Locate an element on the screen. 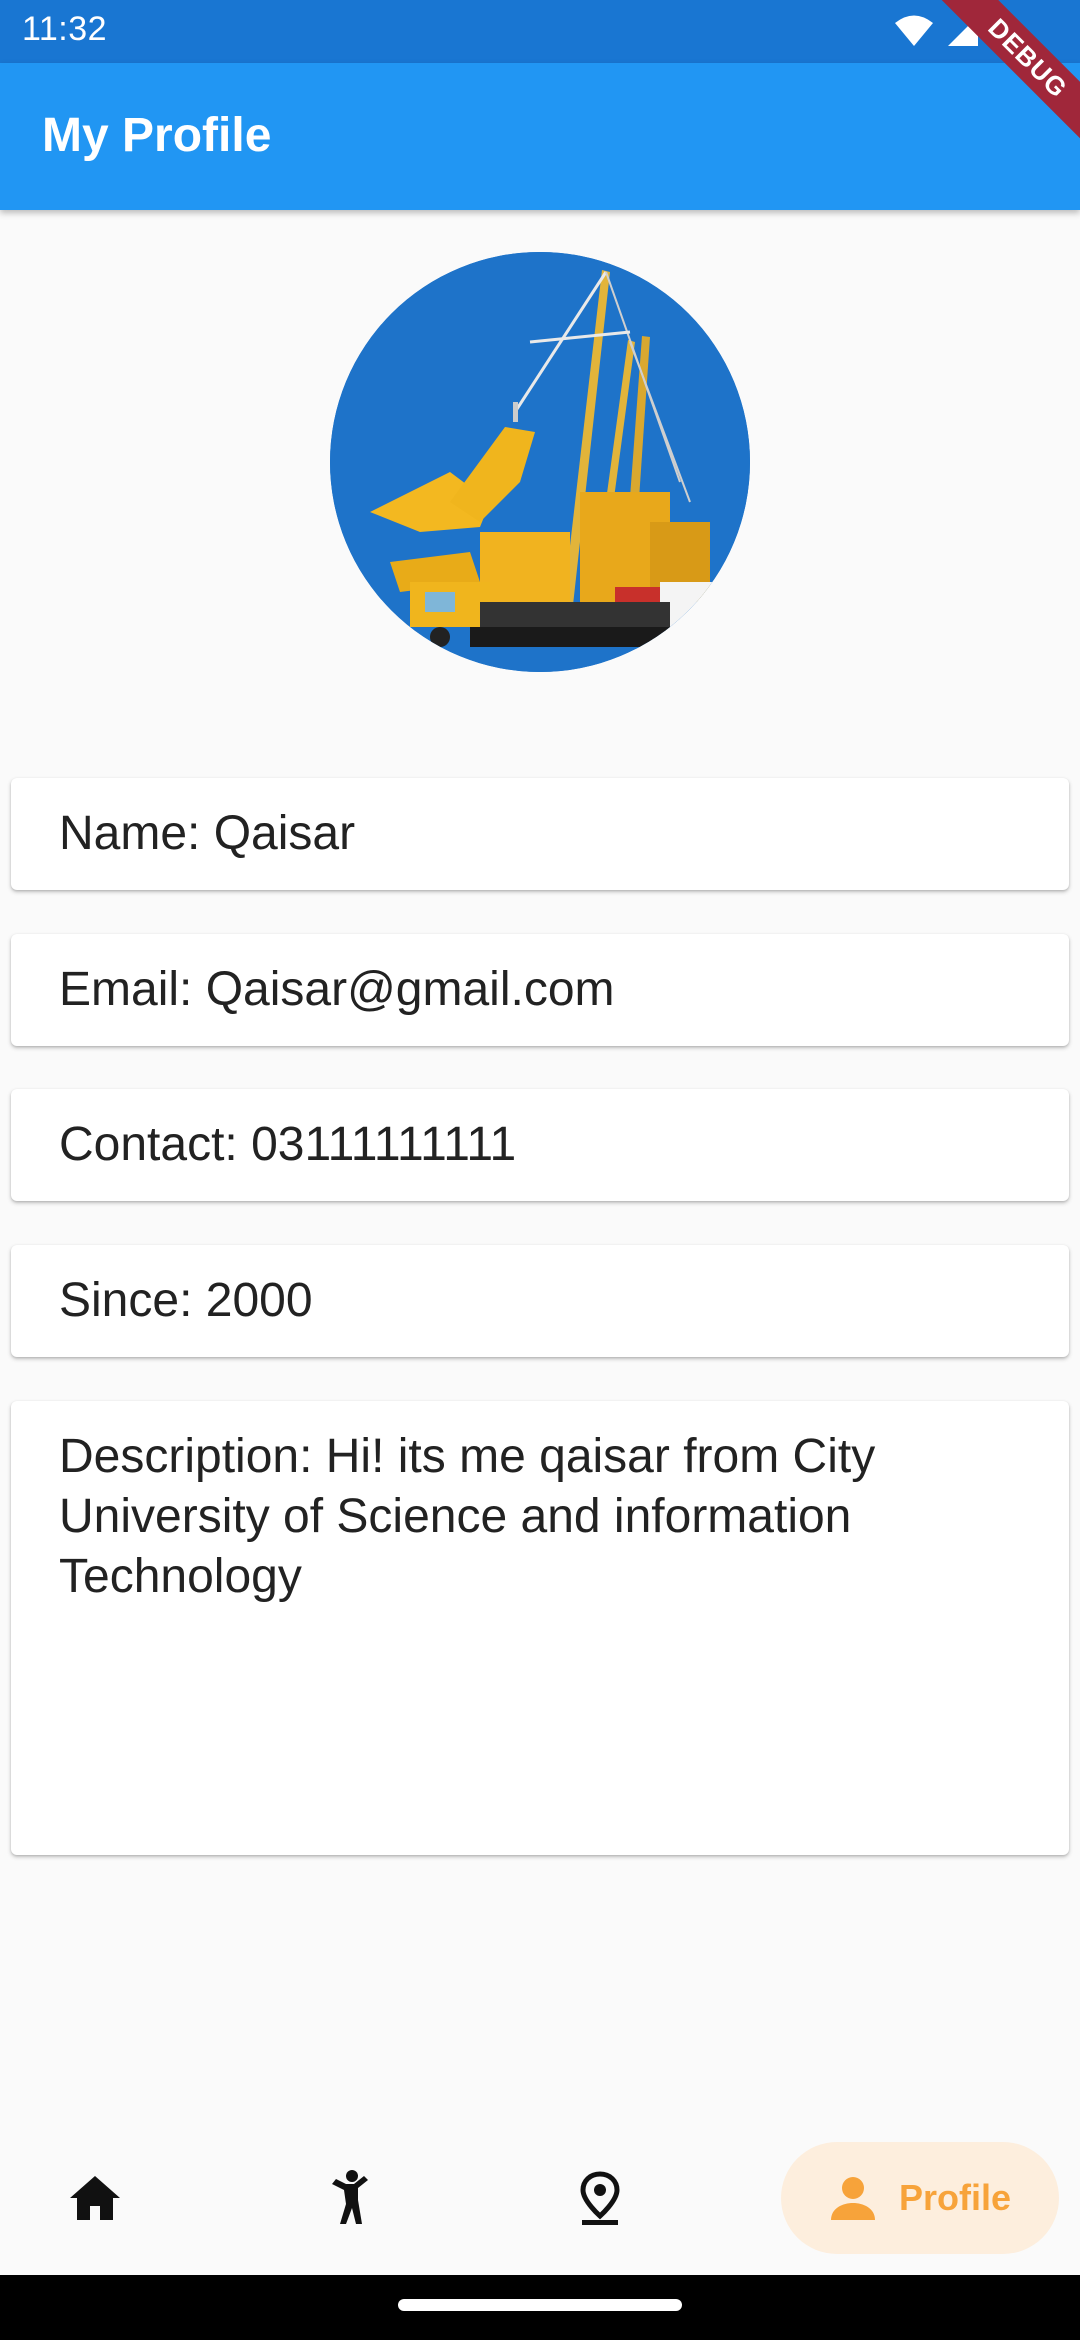  status-bar: 11:32 is located at coordinates (540, 31).